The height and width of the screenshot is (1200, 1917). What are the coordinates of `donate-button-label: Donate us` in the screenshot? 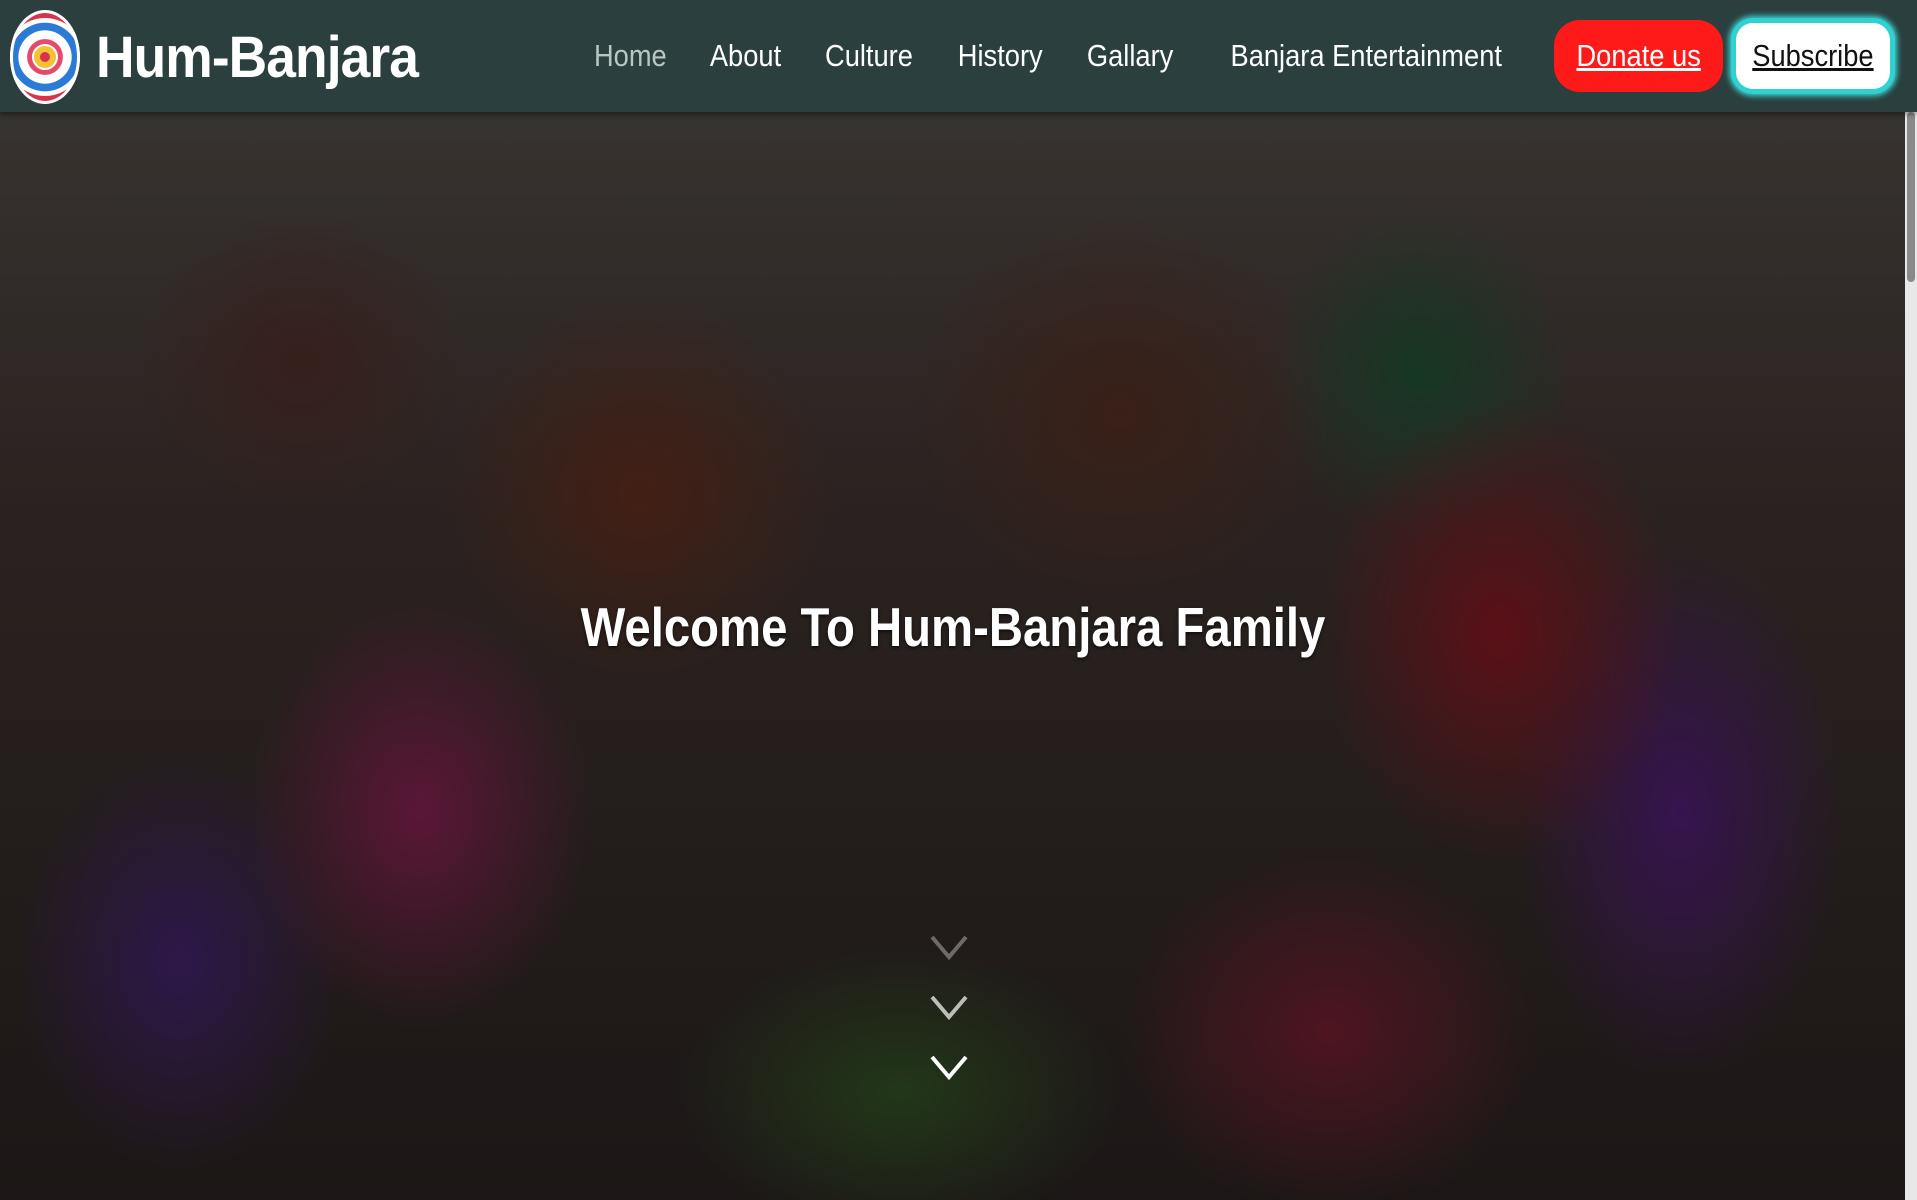 It's located at (1638, 55).